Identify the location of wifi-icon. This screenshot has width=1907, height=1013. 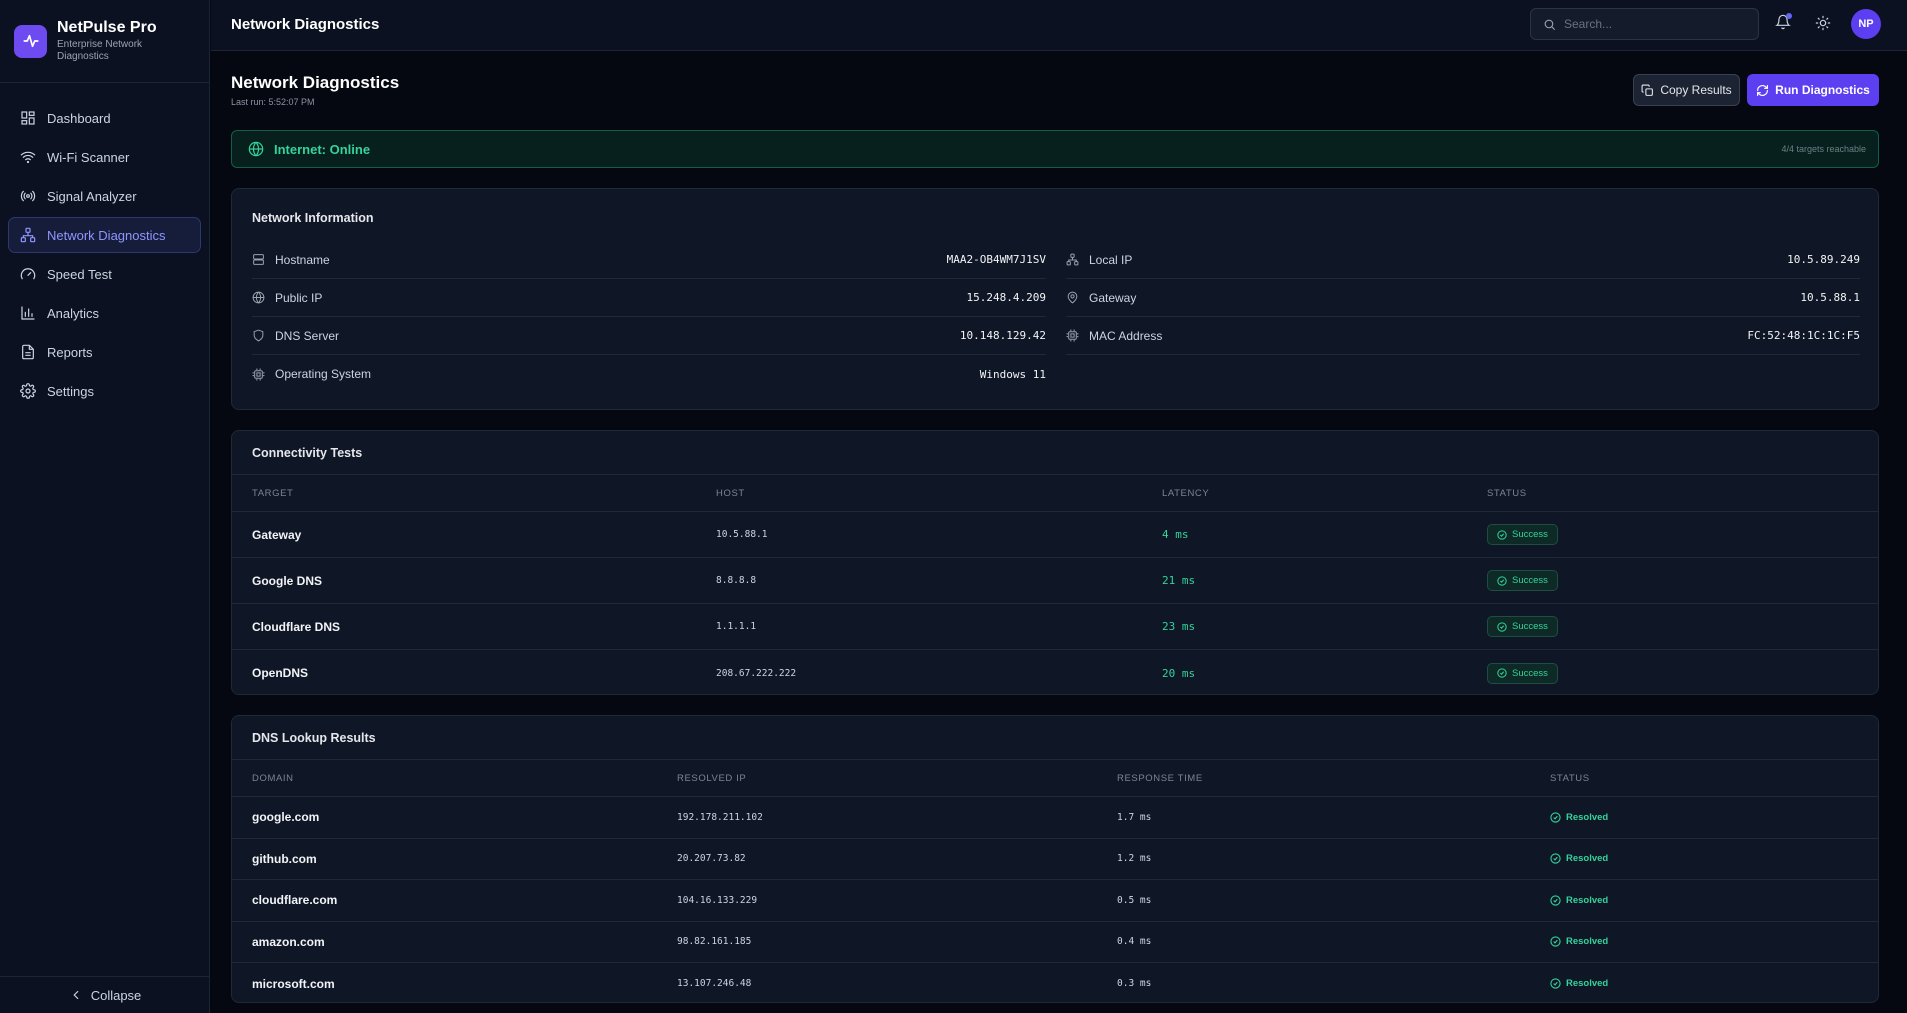
(28, 157).